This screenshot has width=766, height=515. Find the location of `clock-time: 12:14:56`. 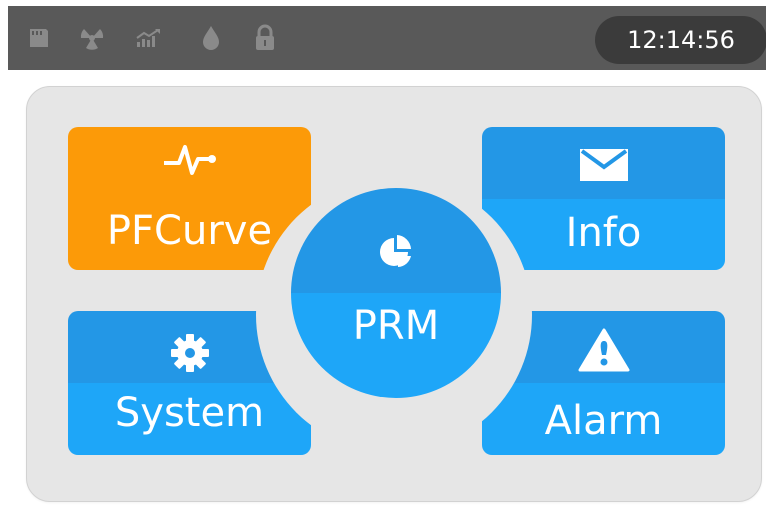

clock-time: 12:14:56 is located at coordinates (680, 40).